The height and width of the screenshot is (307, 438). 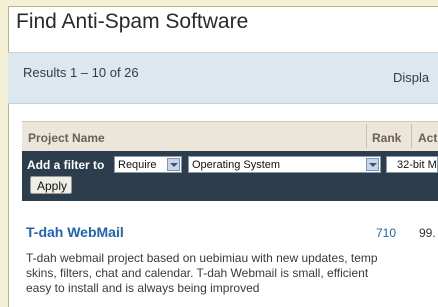 I want to click on filter-value-text: 32-bit M, so click(x=417, y=165).